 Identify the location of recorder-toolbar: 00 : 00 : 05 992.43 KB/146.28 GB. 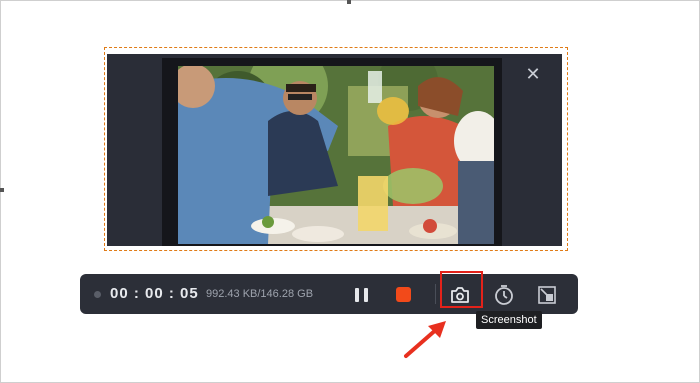
(329, 294).